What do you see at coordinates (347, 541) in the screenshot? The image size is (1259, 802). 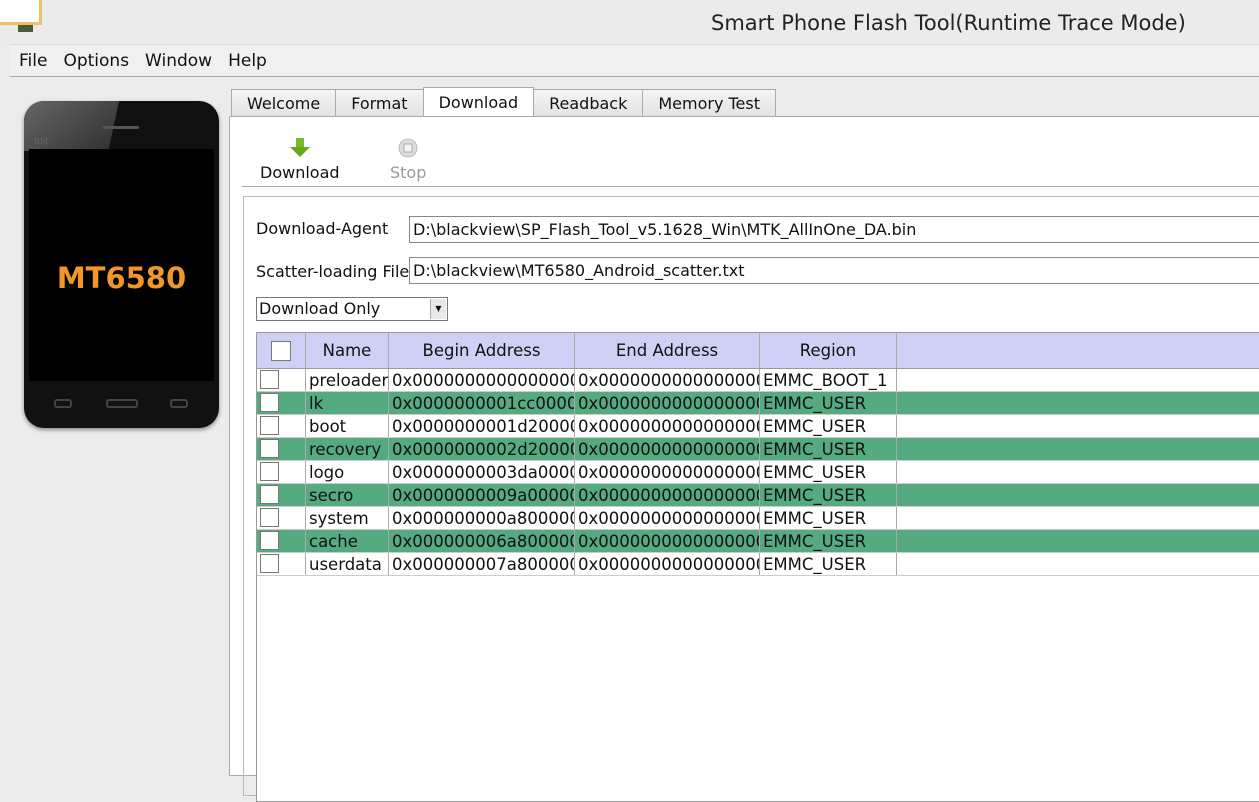 I see `partition-name: cache` at bounding box center [347, 541].